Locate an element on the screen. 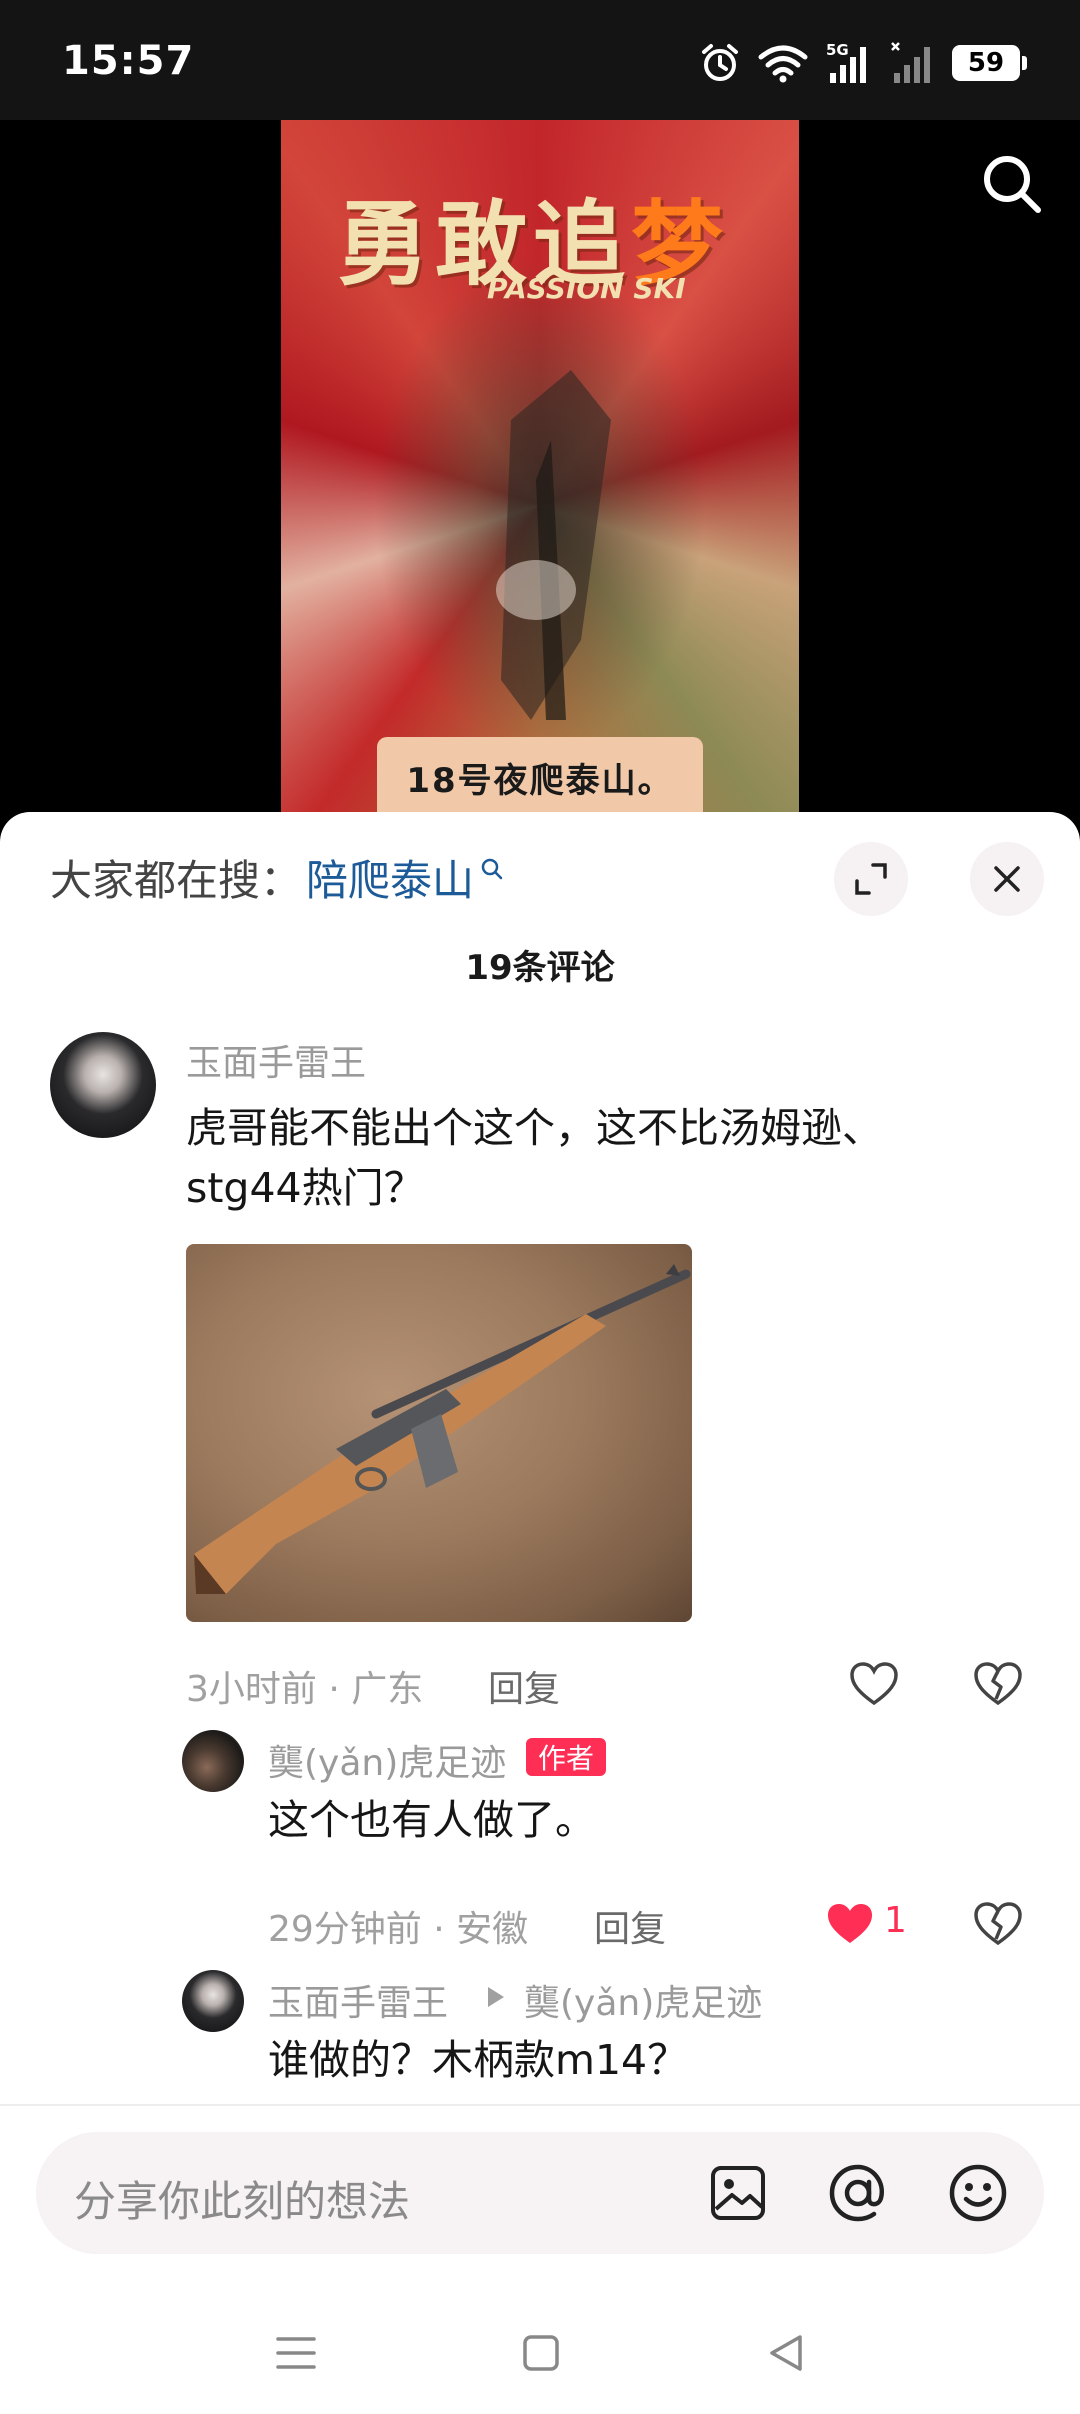 The height and width of the screenshot is (2414, 1080). nav-menu-button is located at coordinates (296, 2353).